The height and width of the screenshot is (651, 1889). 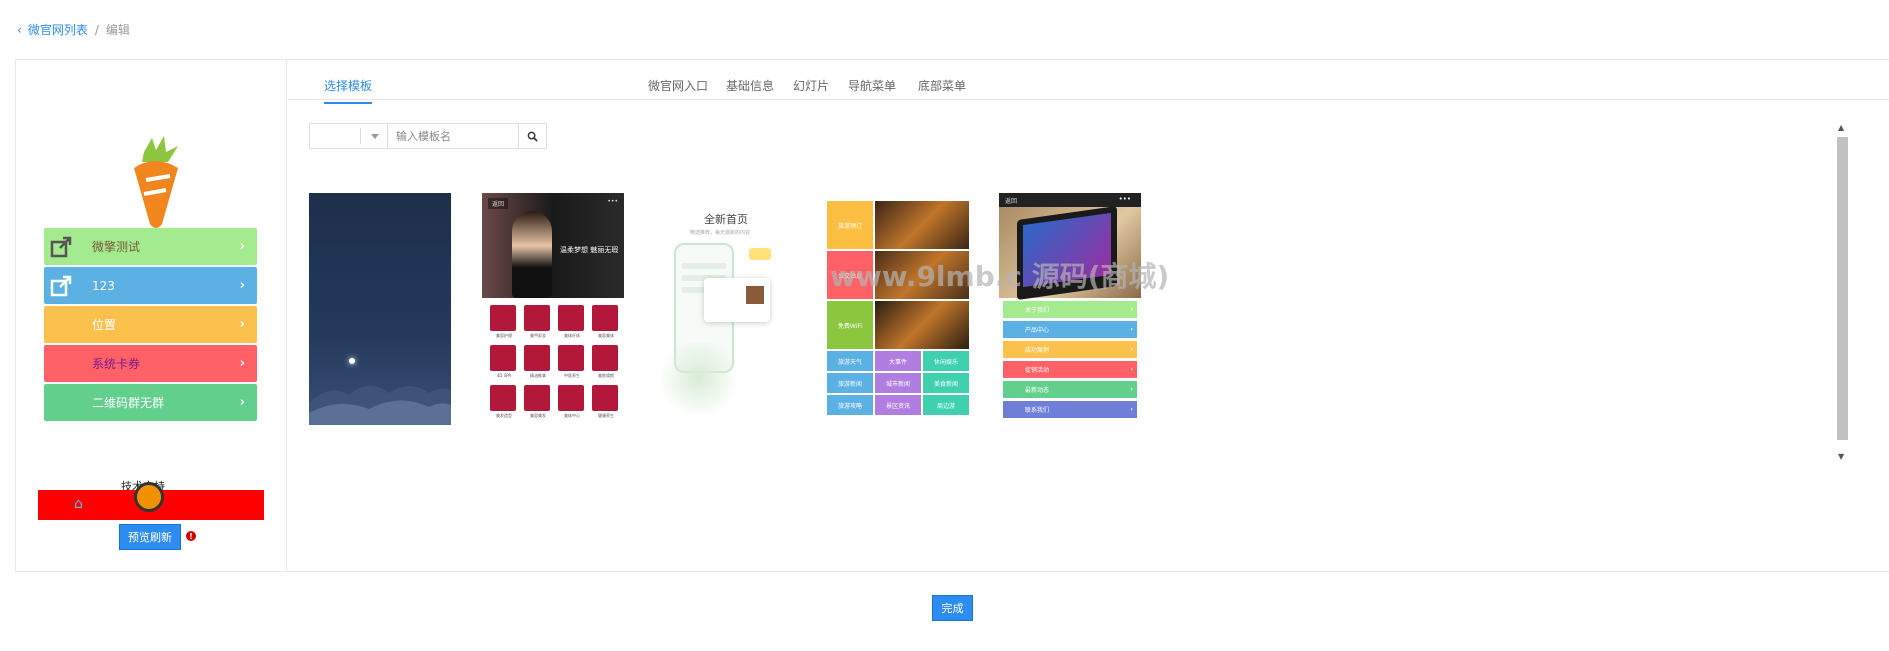 I want to click on tourism-small-tile: 城市新闻, so click(x=898, y=383).